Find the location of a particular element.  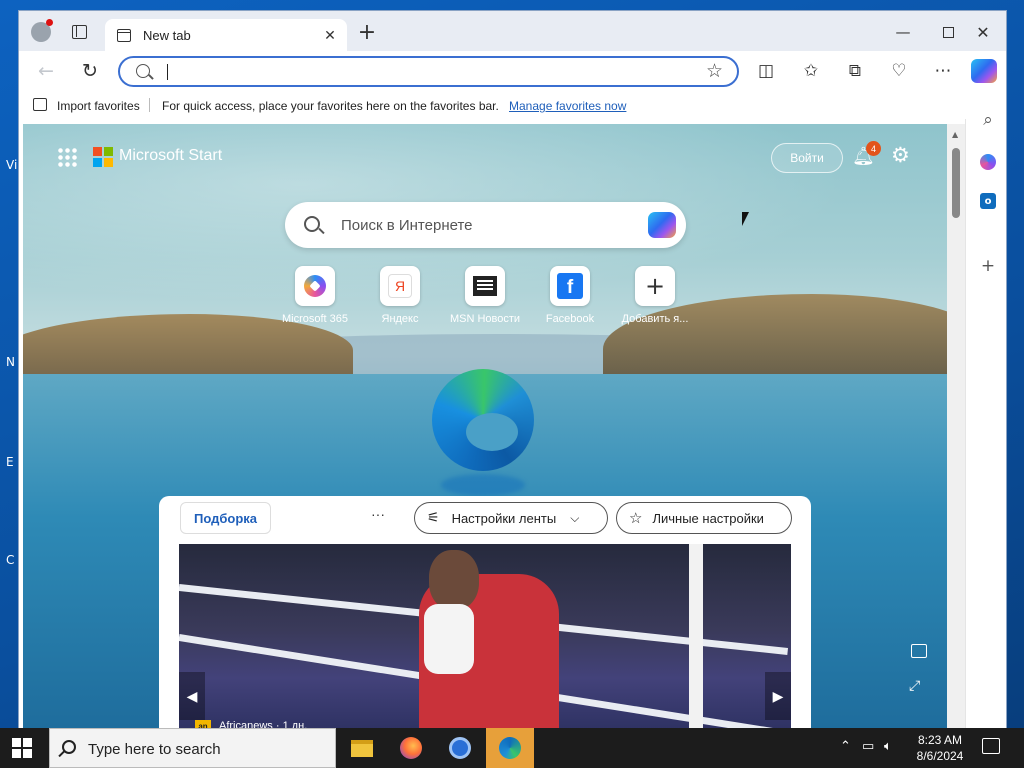

split-screen-icon: ◫ is located at coordinates (766, 71).